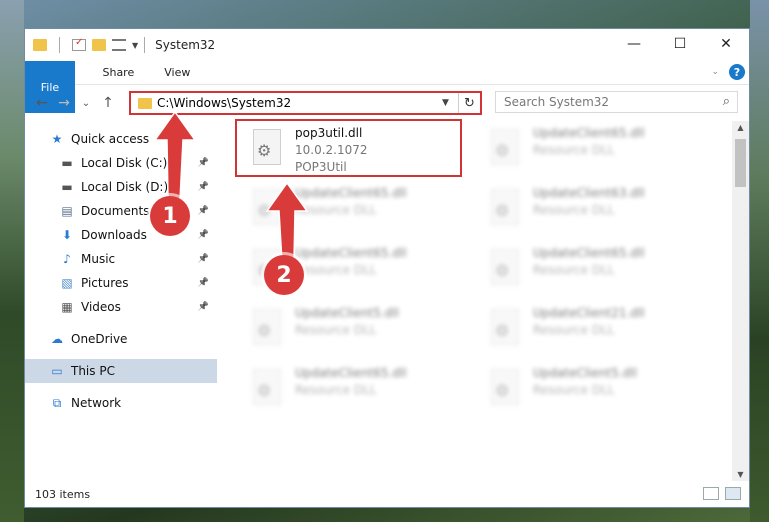 This screenshot has height=522, width=769. Describe the element at coordinates (170, 216) in the screenshot. I see `callout-step-1: 1` at that location.